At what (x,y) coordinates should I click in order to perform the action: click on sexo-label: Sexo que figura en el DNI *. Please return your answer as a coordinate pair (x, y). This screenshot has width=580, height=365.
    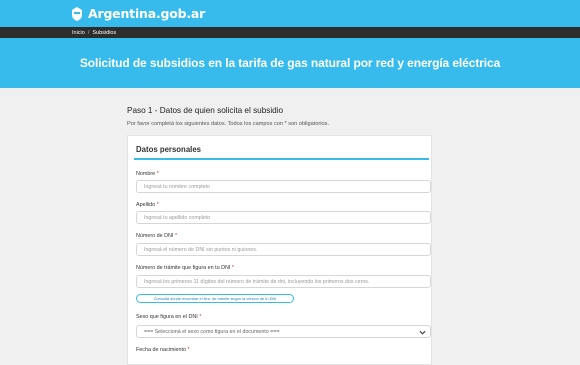
    Looking at the image, I should click on (169, 317).